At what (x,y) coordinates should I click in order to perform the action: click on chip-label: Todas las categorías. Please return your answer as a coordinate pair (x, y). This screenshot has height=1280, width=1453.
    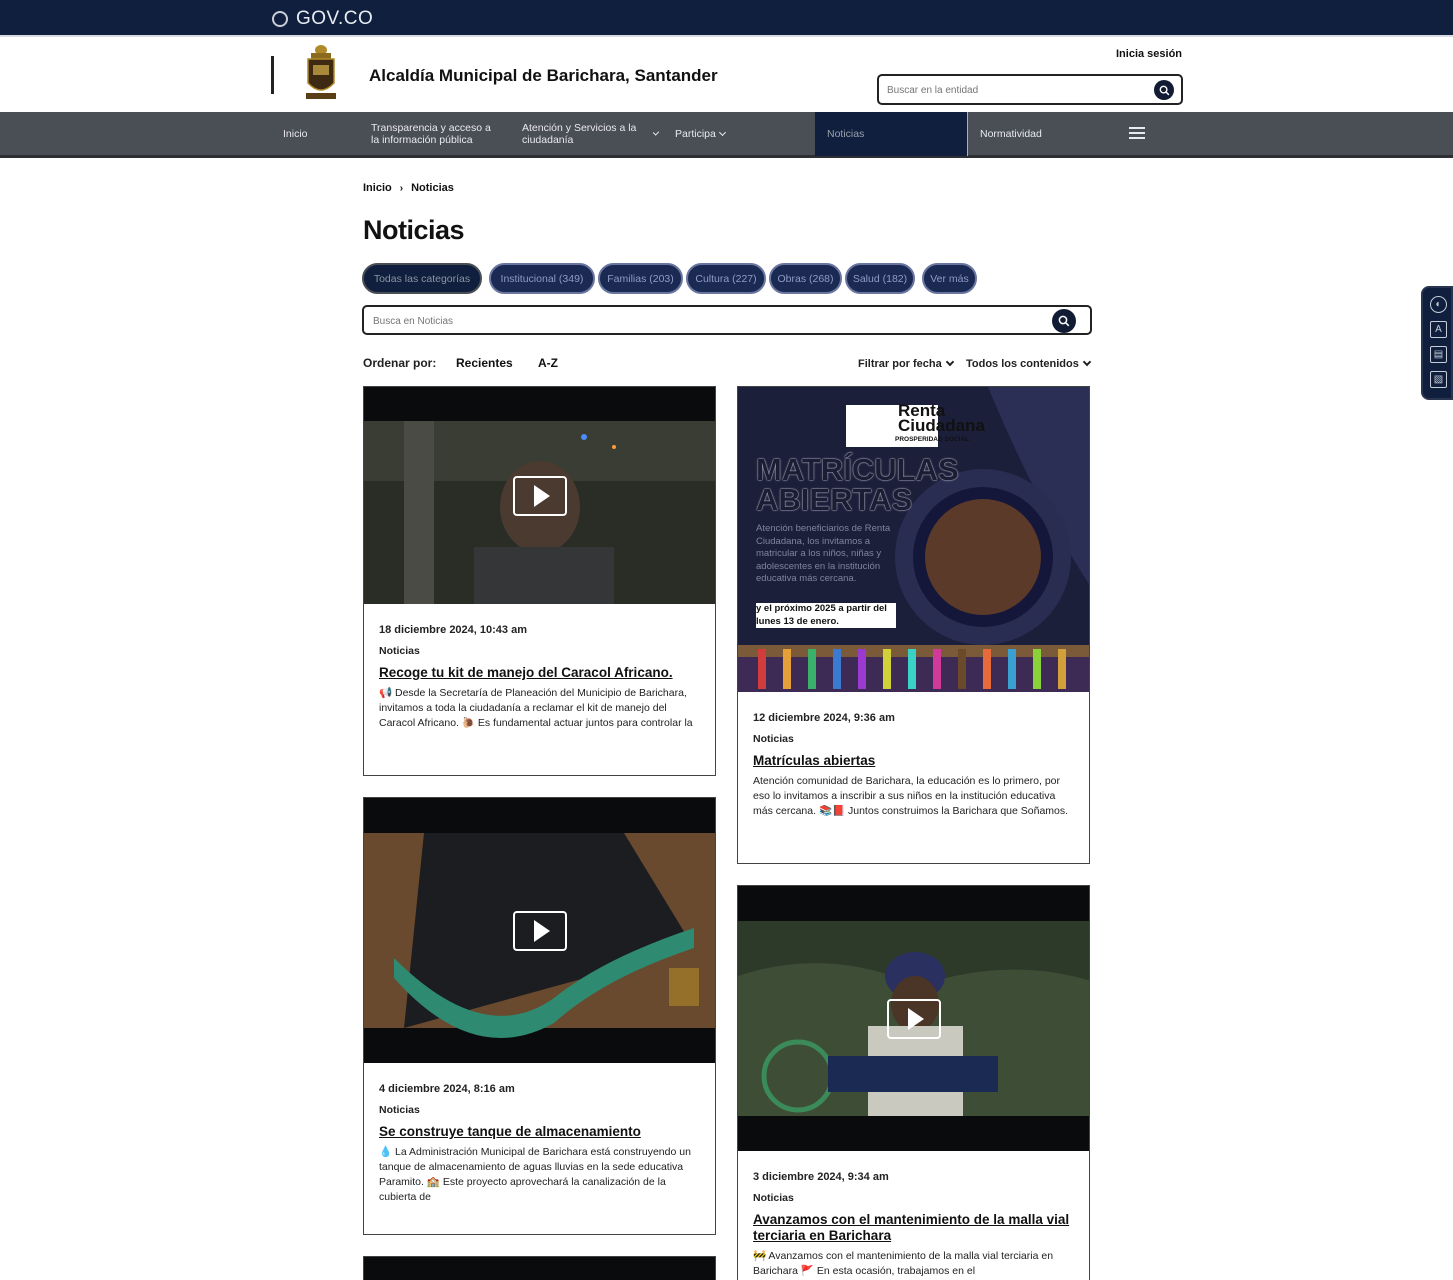
    Looking at the image, I should click on (422, 278).